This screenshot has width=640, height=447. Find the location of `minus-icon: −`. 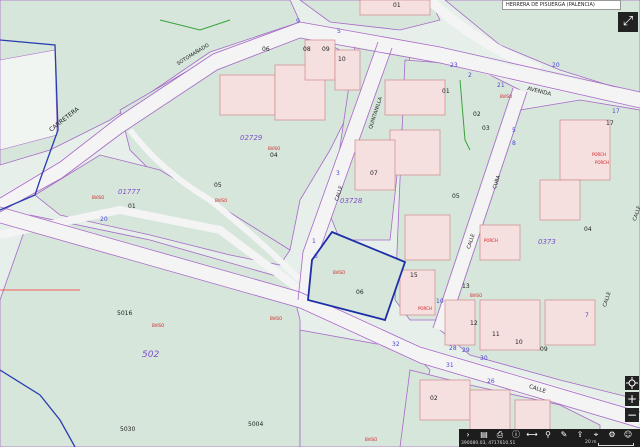

minus-icon: − is located at coordinates (632, 415).